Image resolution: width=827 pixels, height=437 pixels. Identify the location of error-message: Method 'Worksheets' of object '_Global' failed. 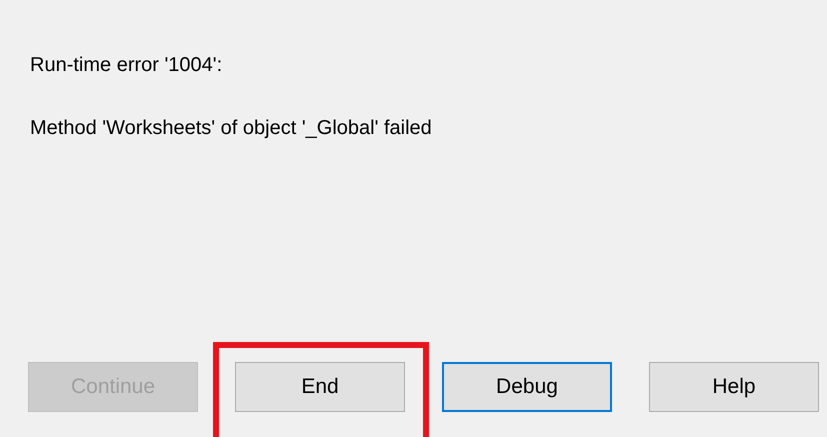
(231, 128).